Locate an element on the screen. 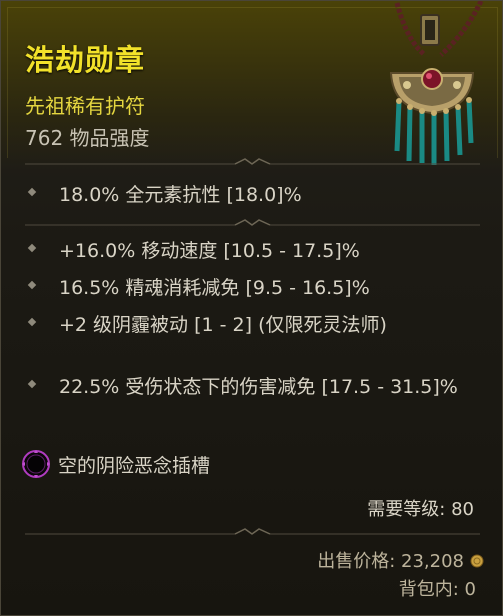  affix: +2 级阴霾被动 [1 - 2] (仅限死灵法师) is located at coordinates (253, 325).